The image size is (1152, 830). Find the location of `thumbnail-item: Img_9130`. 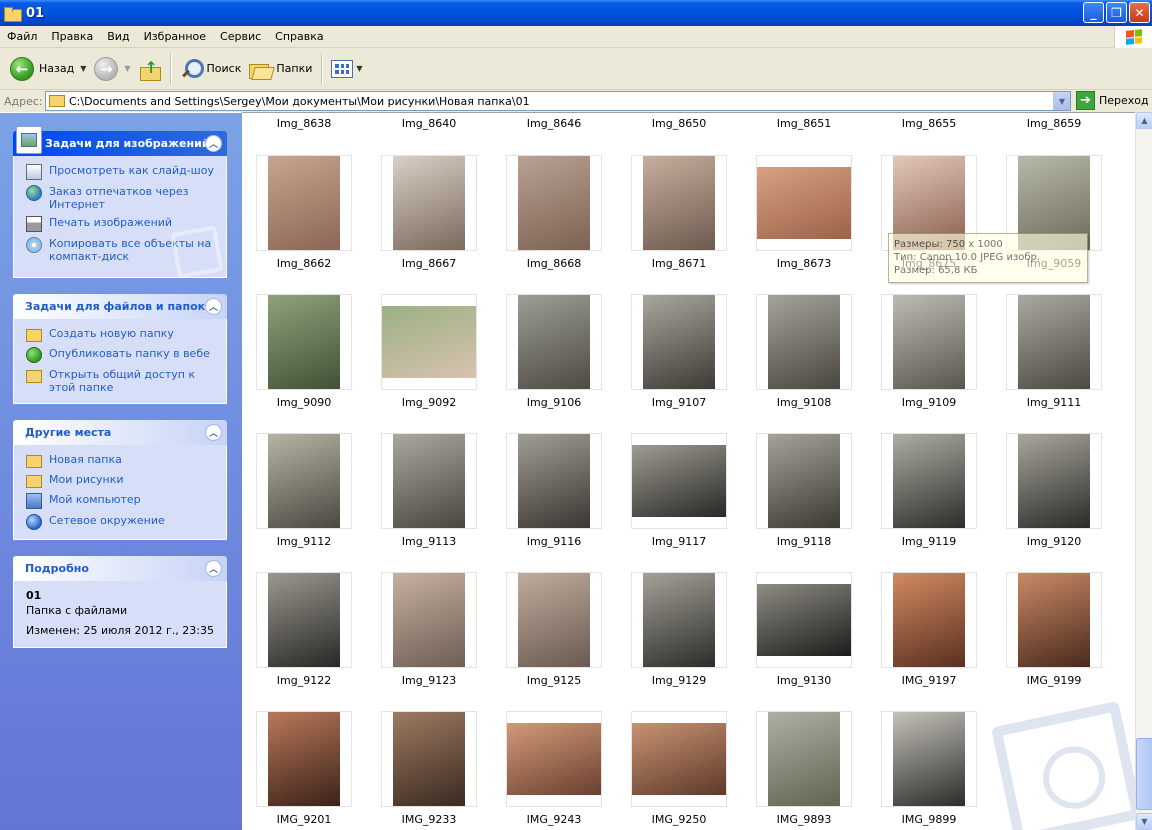

thumbnail-item: Img_9130 is located at coordinates (804, 630).